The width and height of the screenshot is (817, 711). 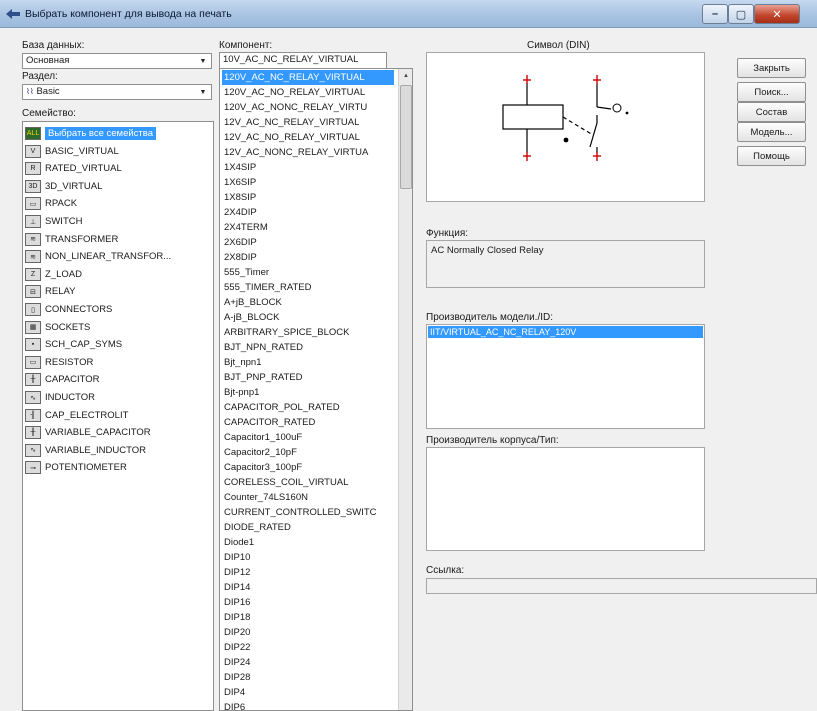 What do you see at coordinates (308, 617) in the screenshot?
I see `component-item: DIP18` at bounding box center [308, 617].